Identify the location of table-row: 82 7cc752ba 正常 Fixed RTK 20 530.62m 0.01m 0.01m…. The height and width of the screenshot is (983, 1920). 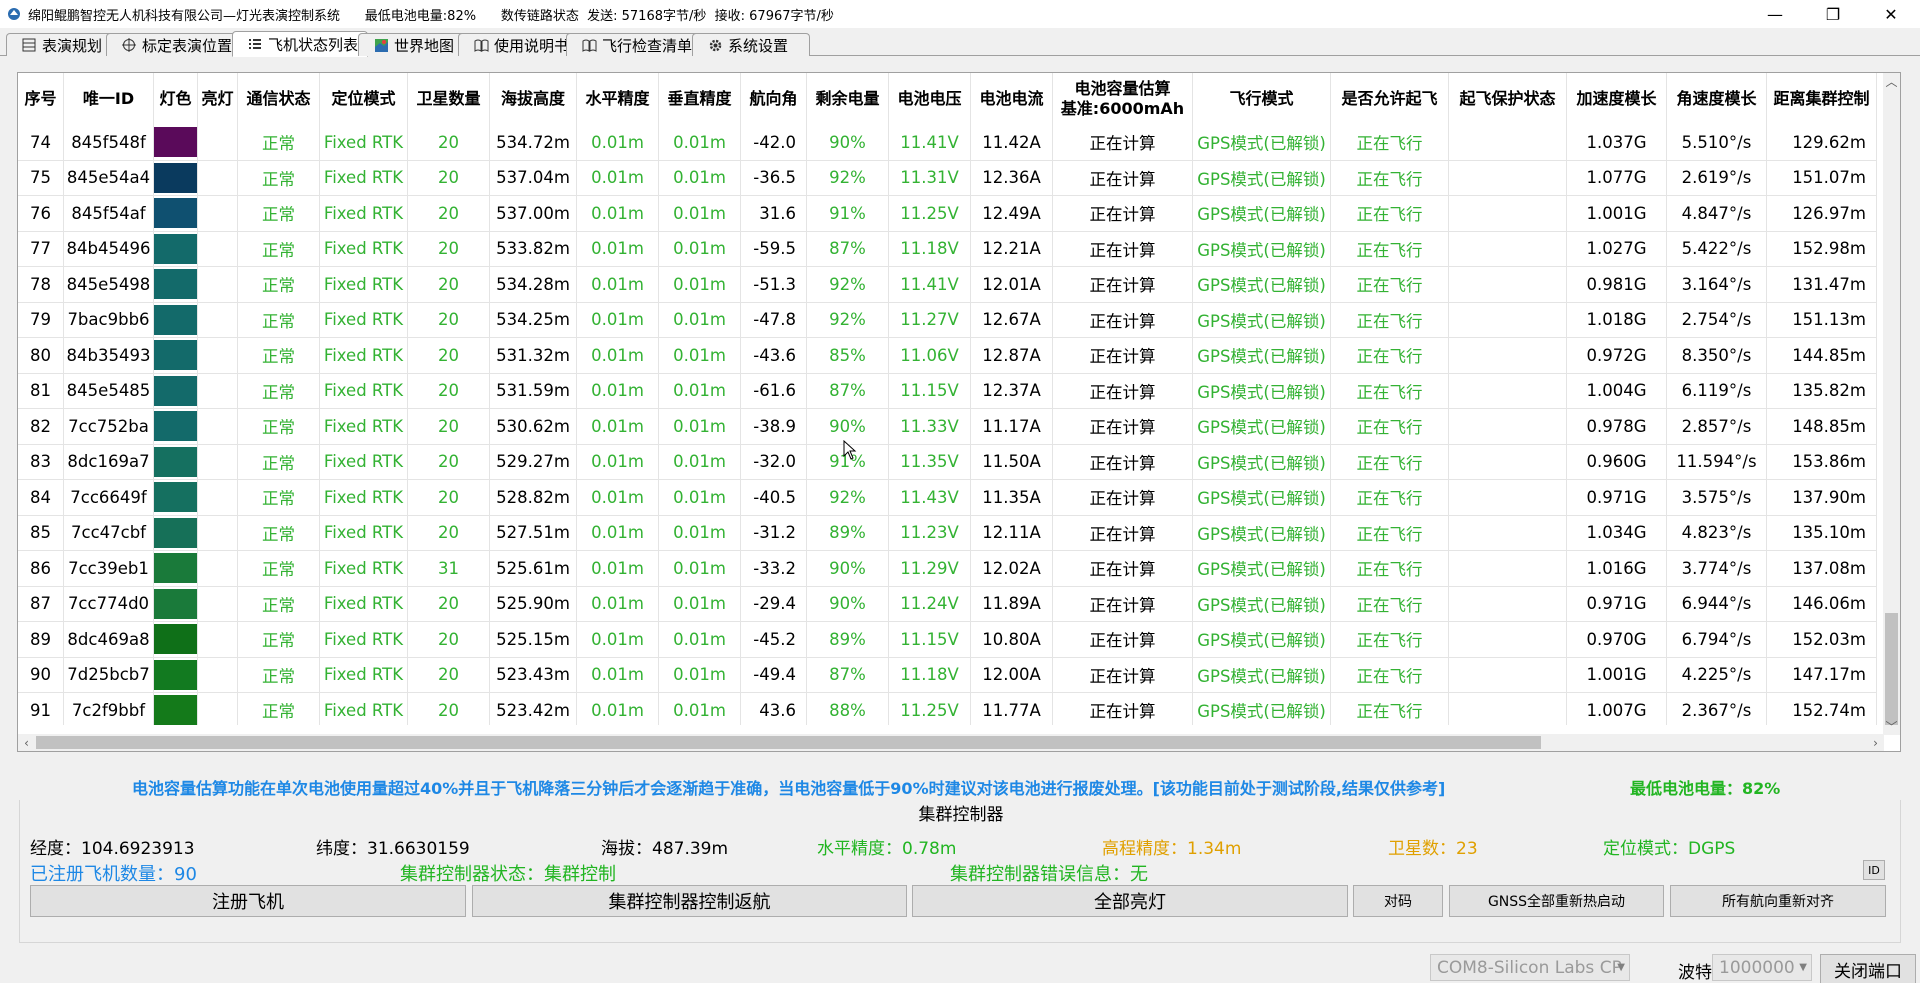
(947, 427).